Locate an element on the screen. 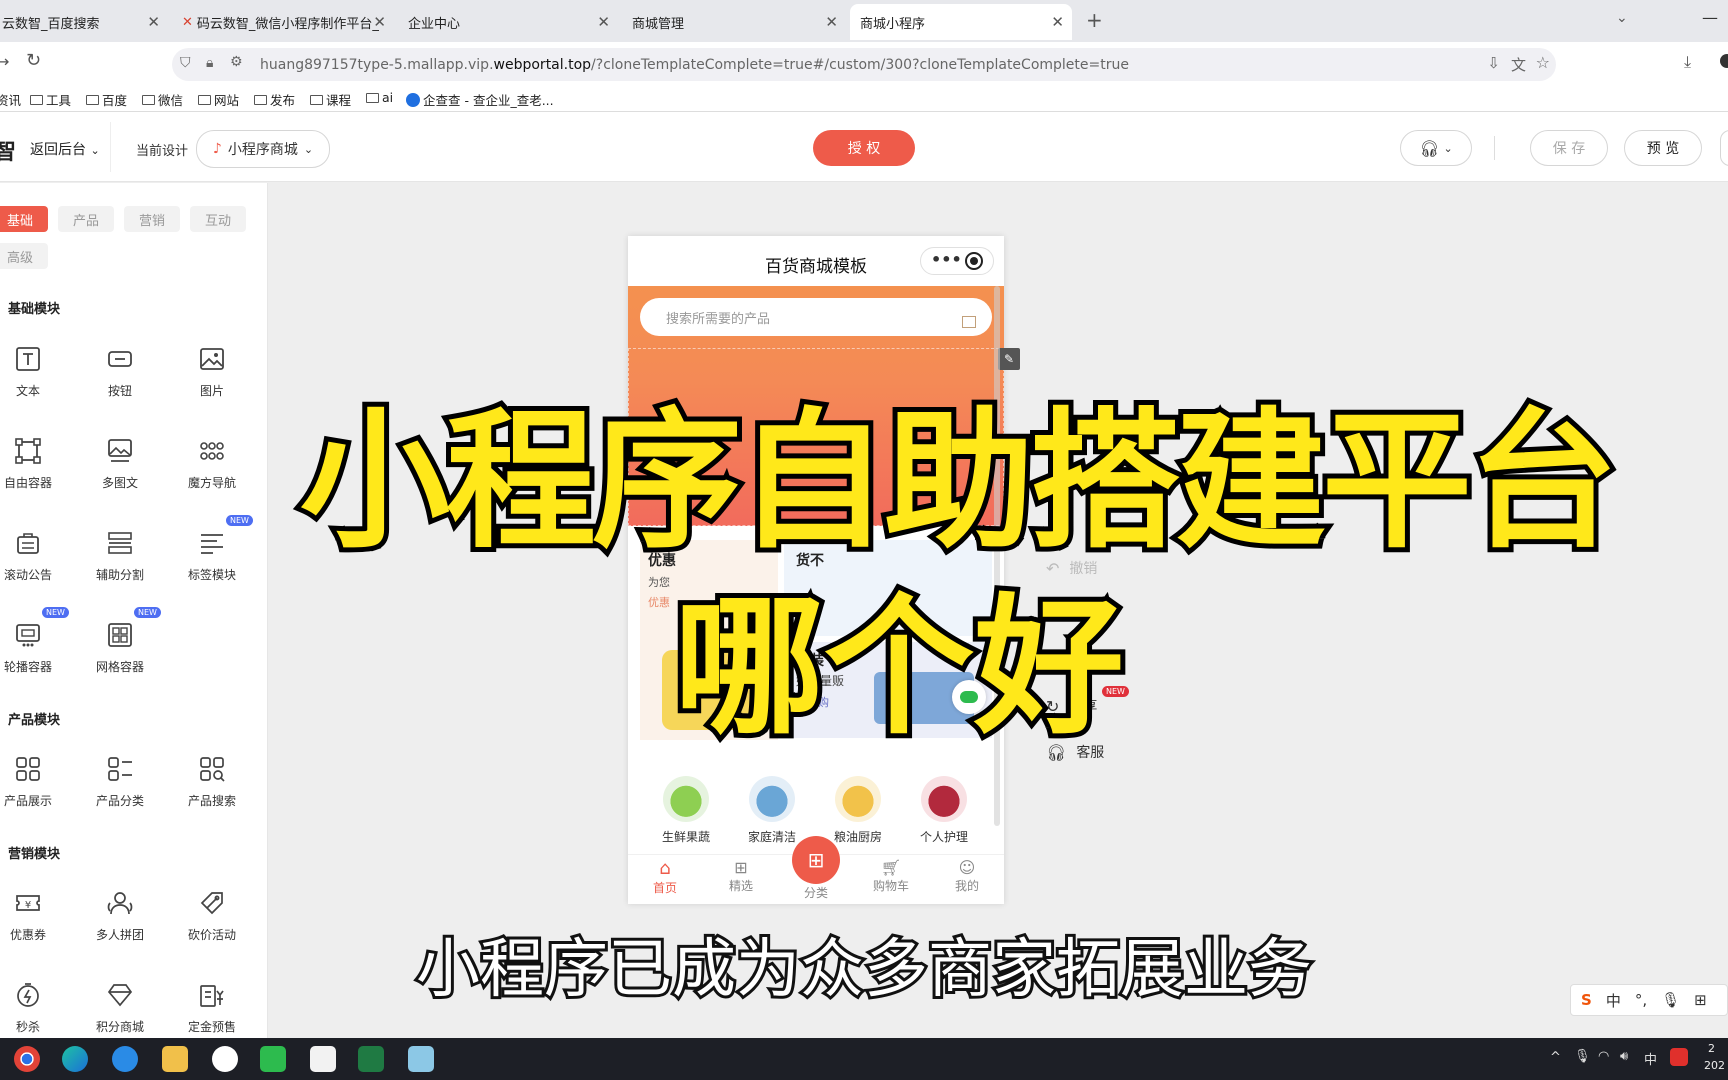 The height and width of the screenshot is (1080, 1728). tab-featured: ⊞ 精选 is located at coordinates (741, 876).